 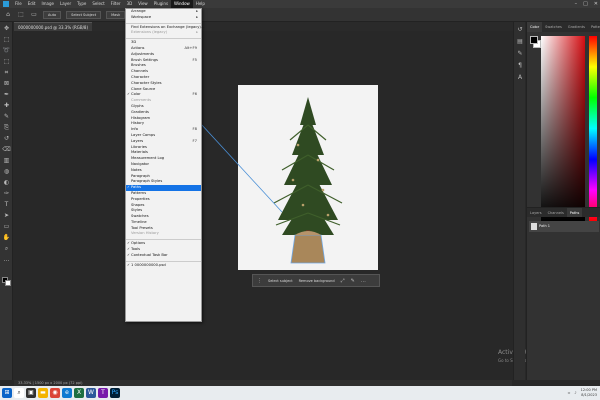 What do you see at coordinates (138, 47) in the screenshot?
I see `menu-item-label: Actions` at bounding box center [138, 47].